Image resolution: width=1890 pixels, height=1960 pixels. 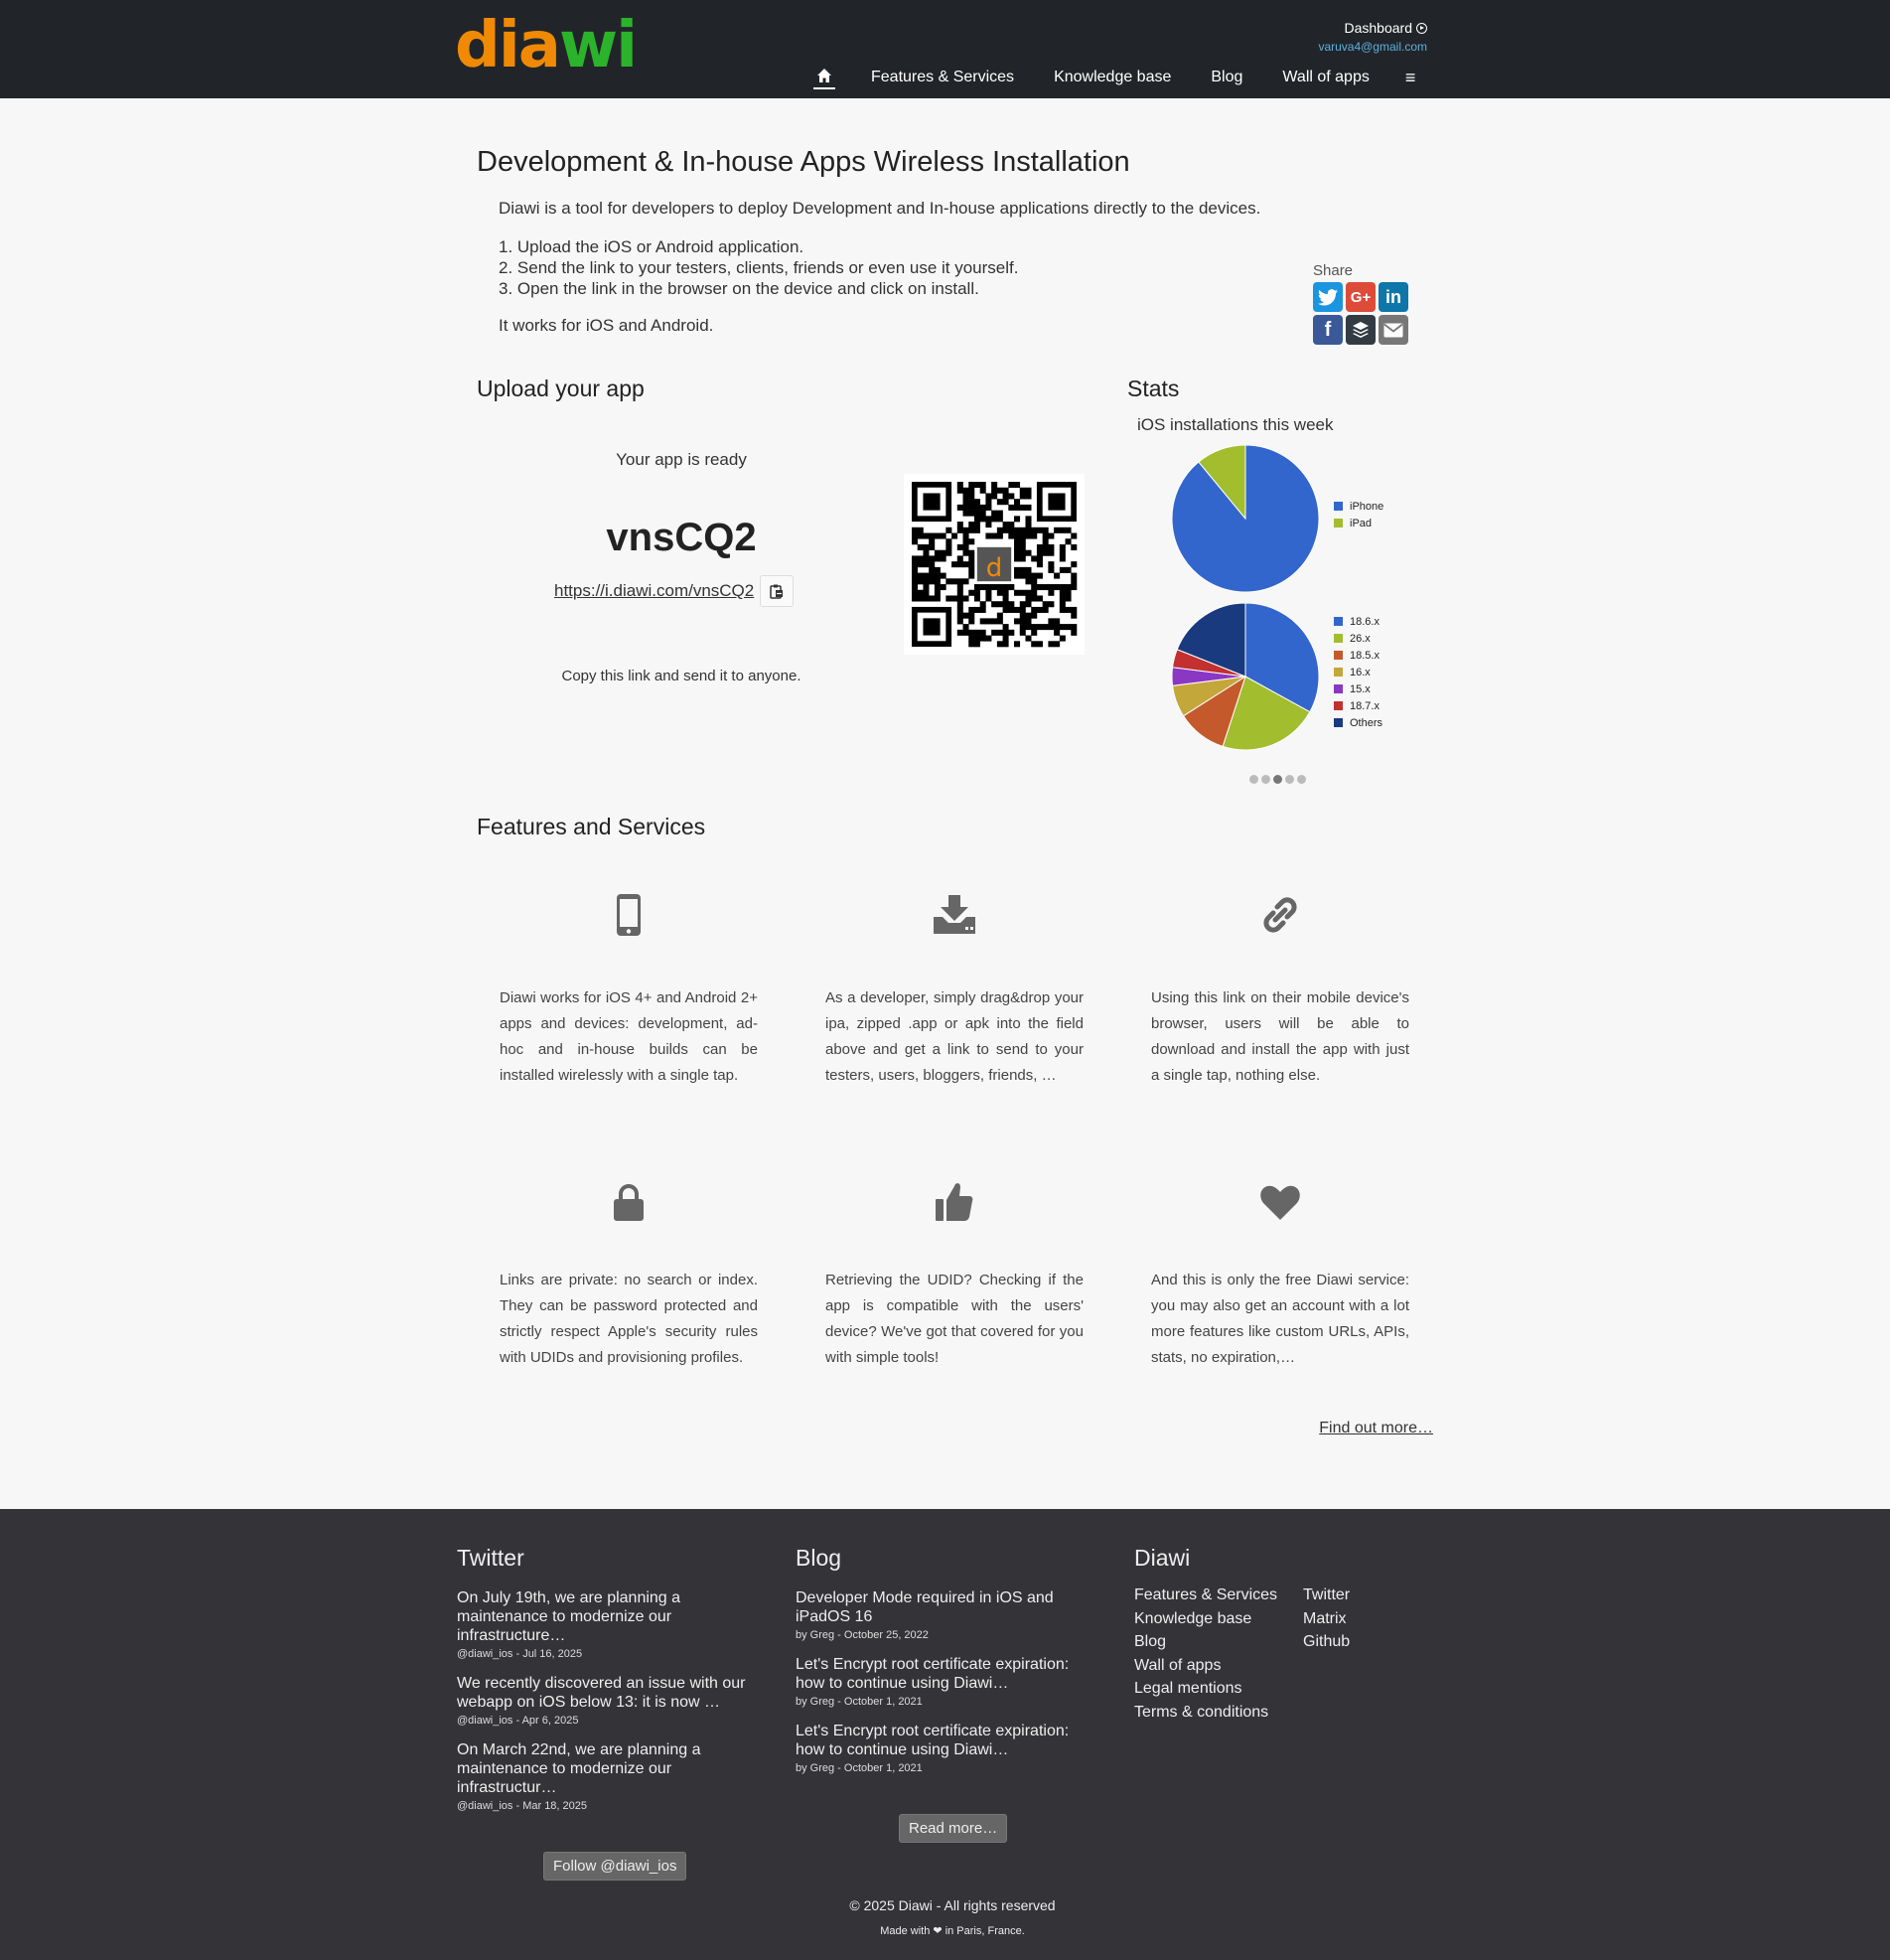 What do you see at coordinates (955, 914) in the screenshot?
I see `download-tray-icon` at bounding box center [955, 914].